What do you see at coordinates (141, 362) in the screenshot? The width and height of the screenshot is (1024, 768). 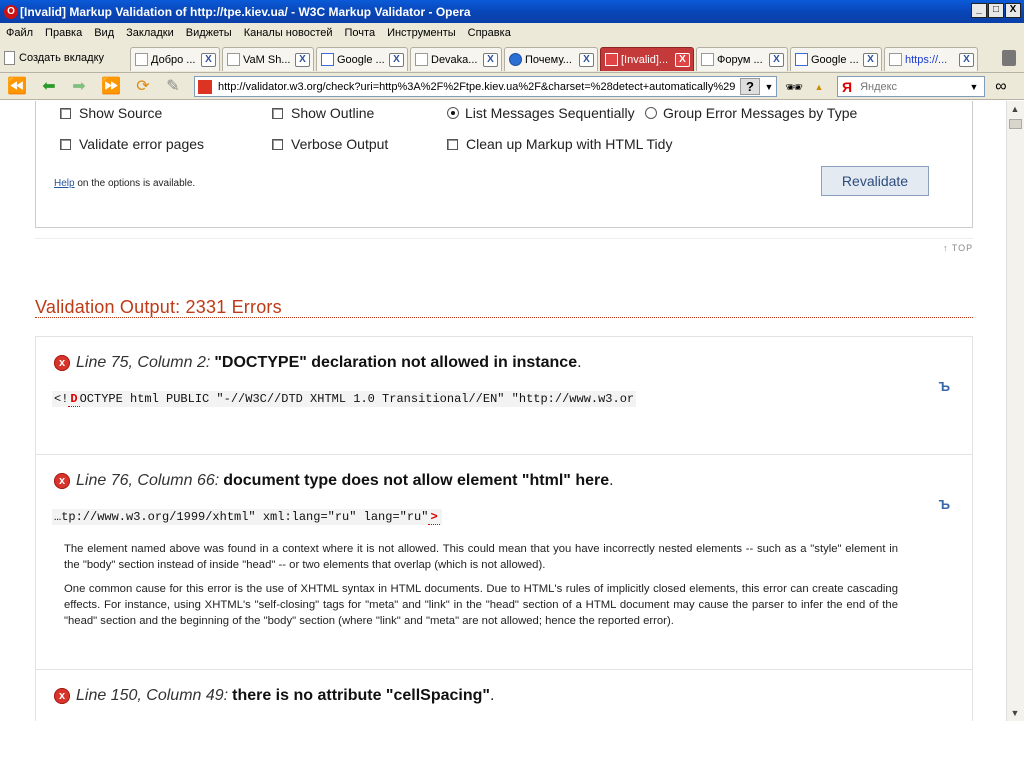 I see `error-location: Line 75, Column 2` at bounding box center [141, 362].